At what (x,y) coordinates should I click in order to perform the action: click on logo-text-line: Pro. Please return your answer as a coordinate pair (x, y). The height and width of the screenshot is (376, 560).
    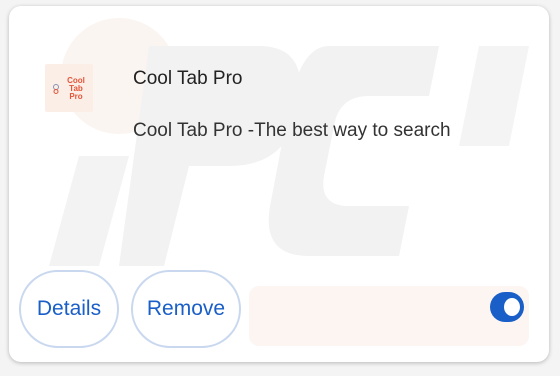
    Looking at the image, I should click on (76, 96).